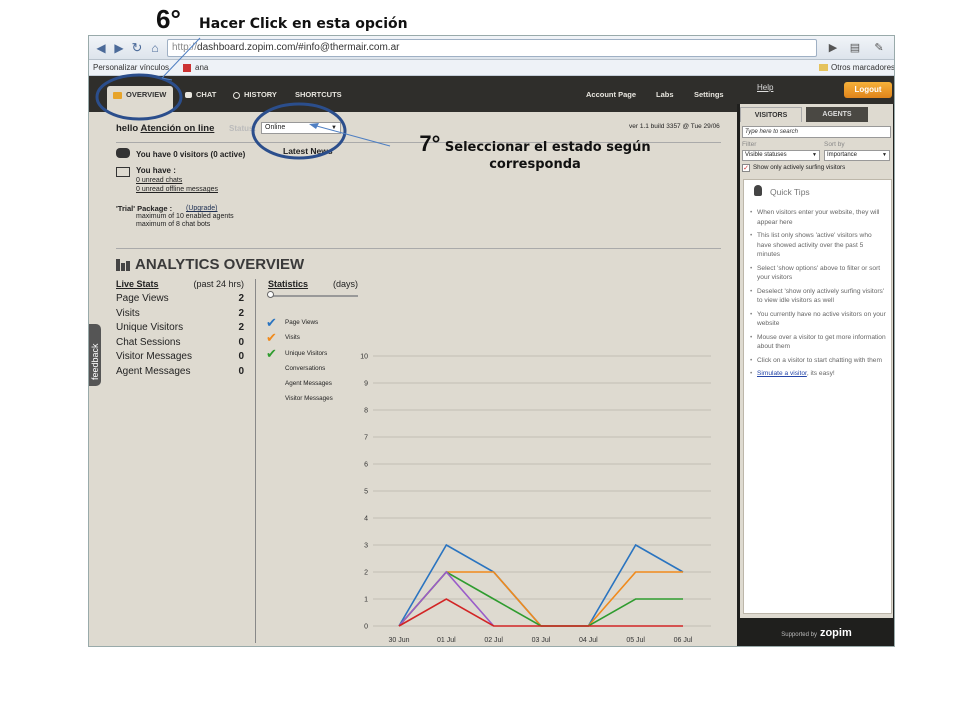 The width and height of the screenshot is (960, 720). I want to click on step6-pointer-line, so click(181, 58).